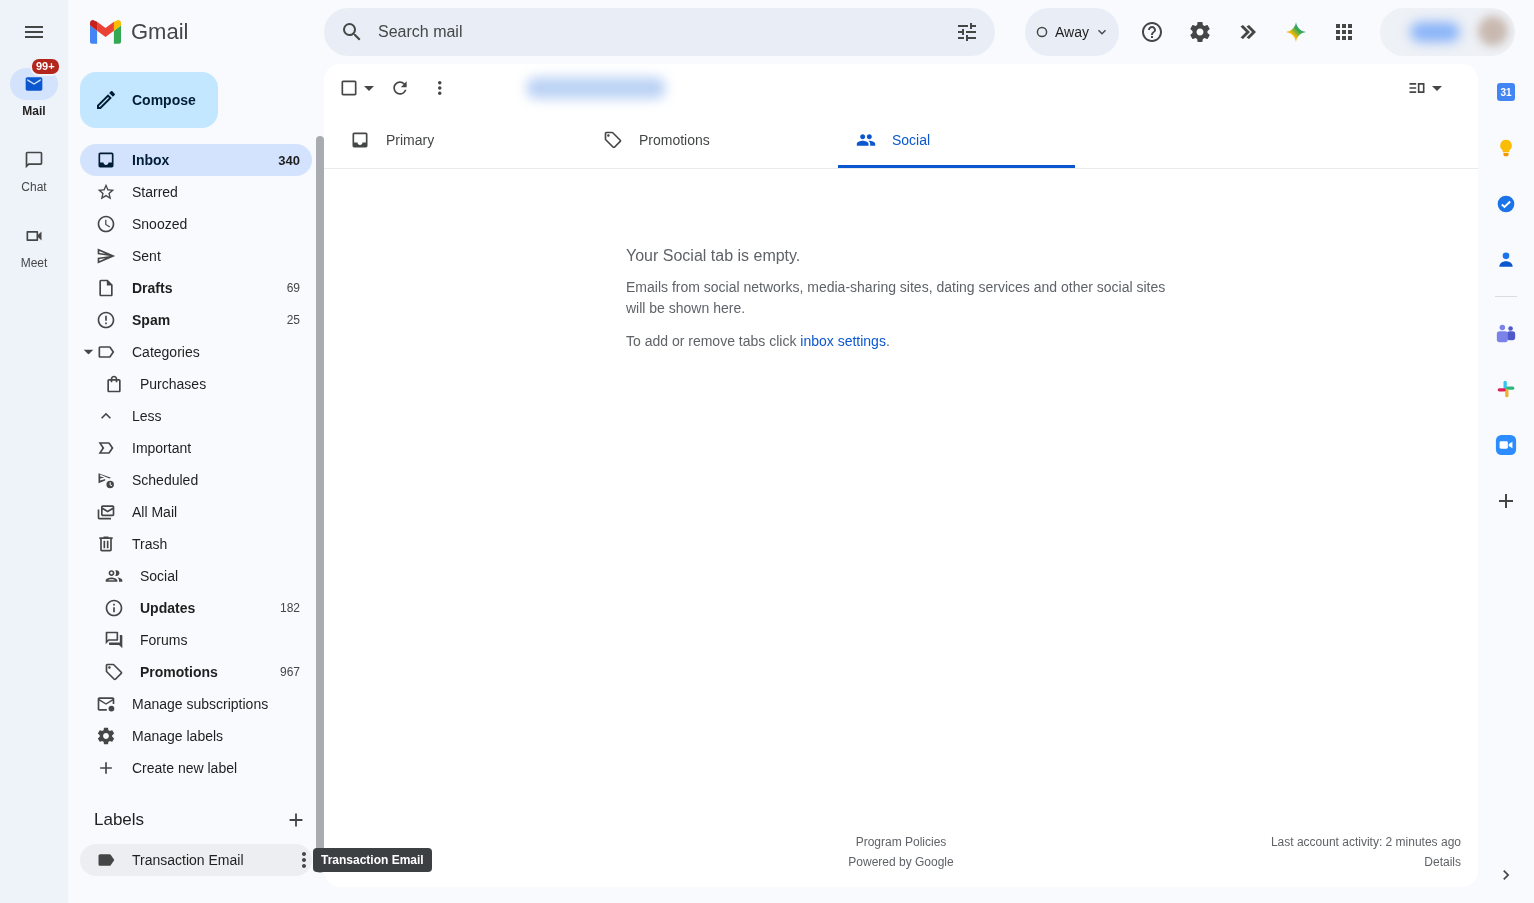 The image size is (1534, 903). Describe the element at coordinates (196, 352) in the screenshot. I see `nav-item: Categories` at that location.